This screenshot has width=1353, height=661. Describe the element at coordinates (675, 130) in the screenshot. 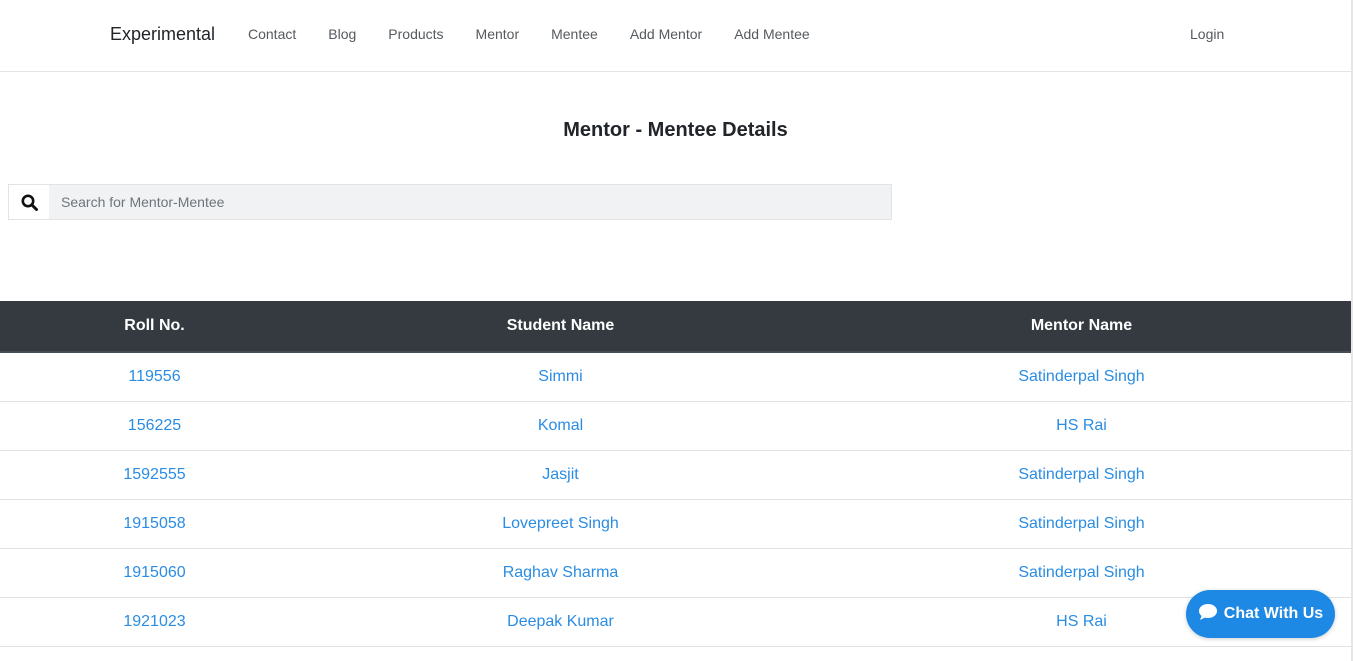

I see `page-title: Mentor - Mentee Details` at that location.